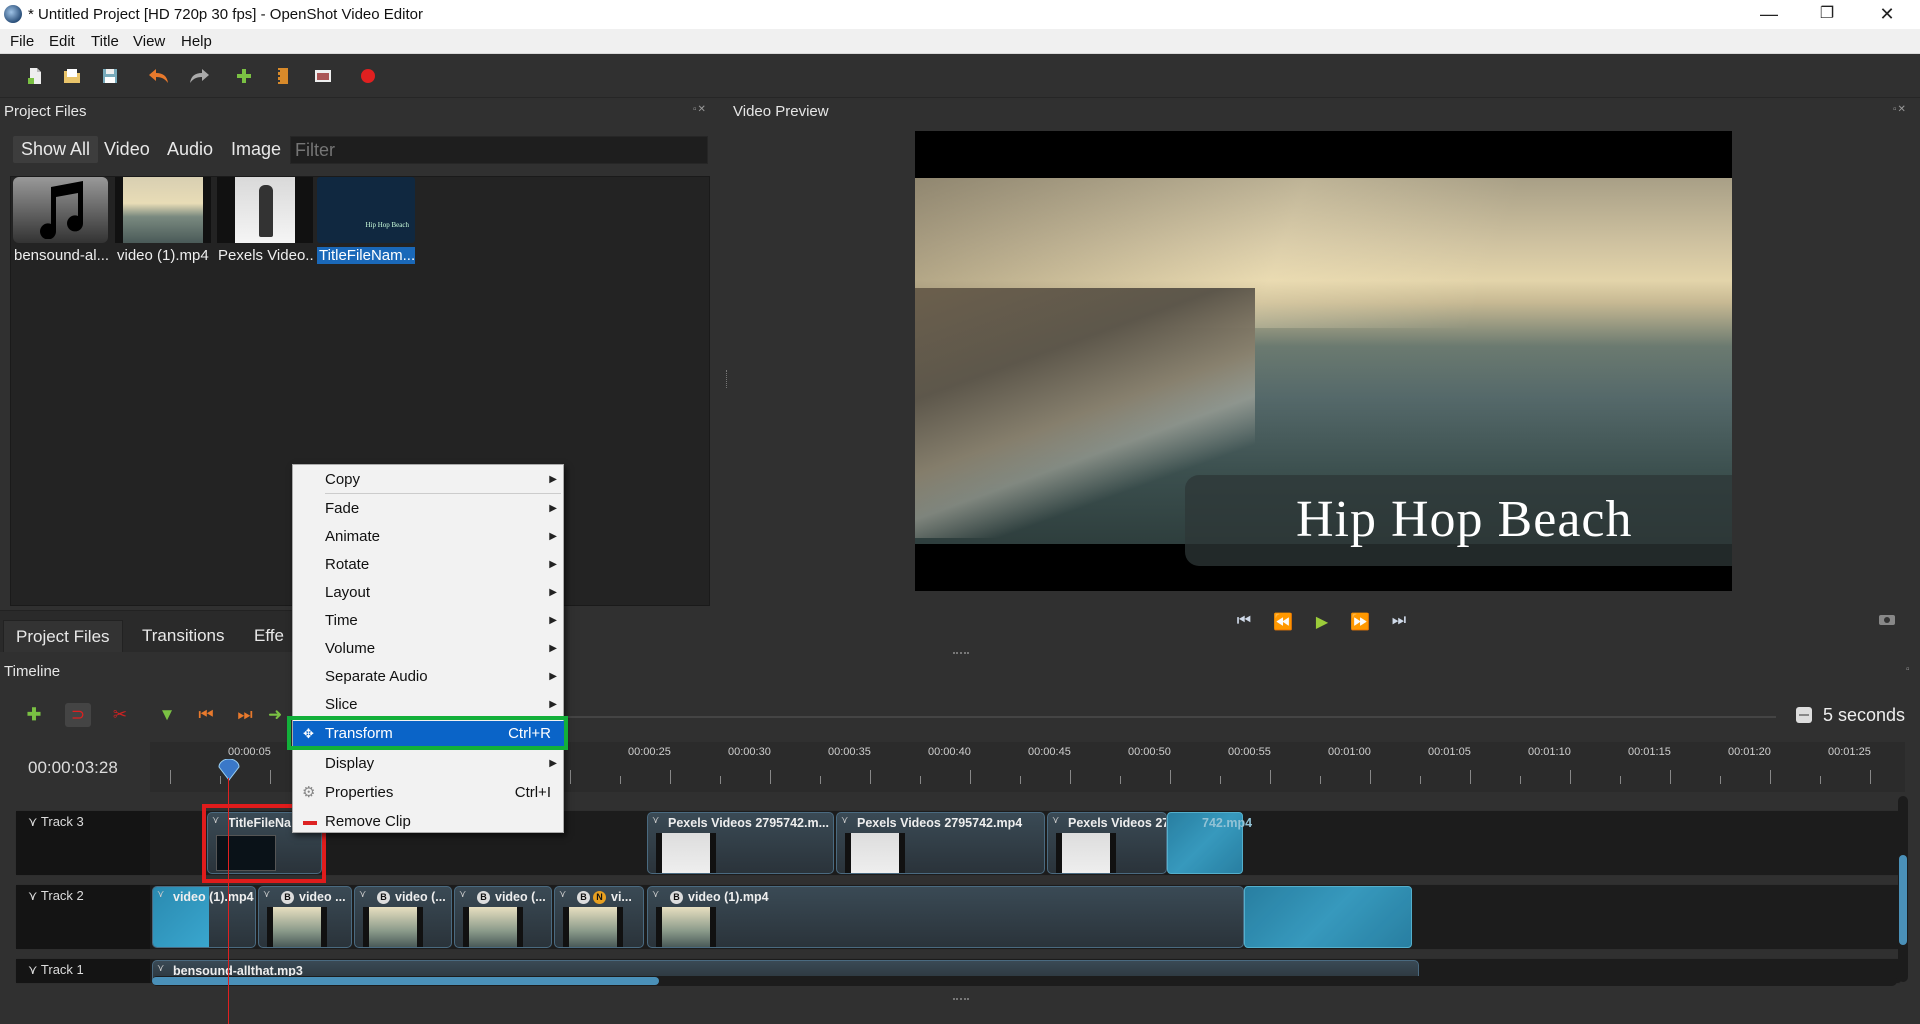  What do you see at coordinates (63, 636) in the screenshot?
I see `tab-project-files: Project Files` at bounding box center [63, 636].